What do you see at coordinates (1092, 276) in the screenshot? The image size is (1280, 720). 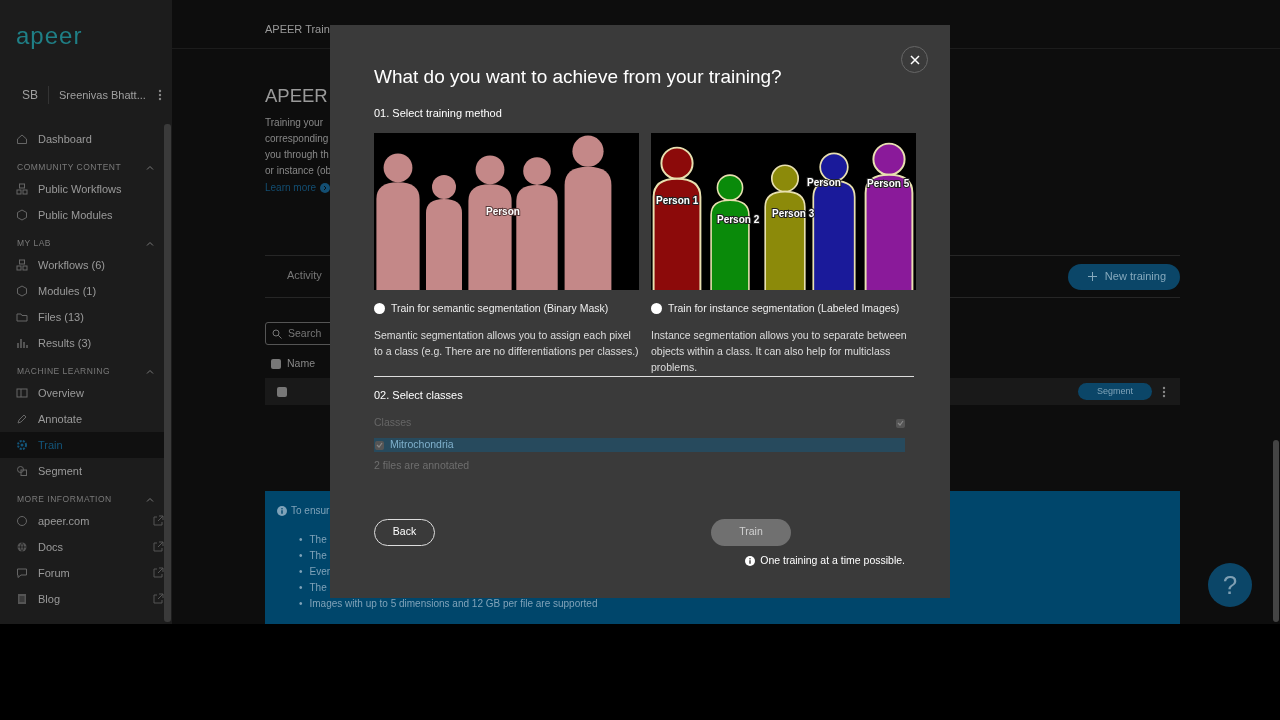 I see `plus-icon` at bounding box center [1092, 276].